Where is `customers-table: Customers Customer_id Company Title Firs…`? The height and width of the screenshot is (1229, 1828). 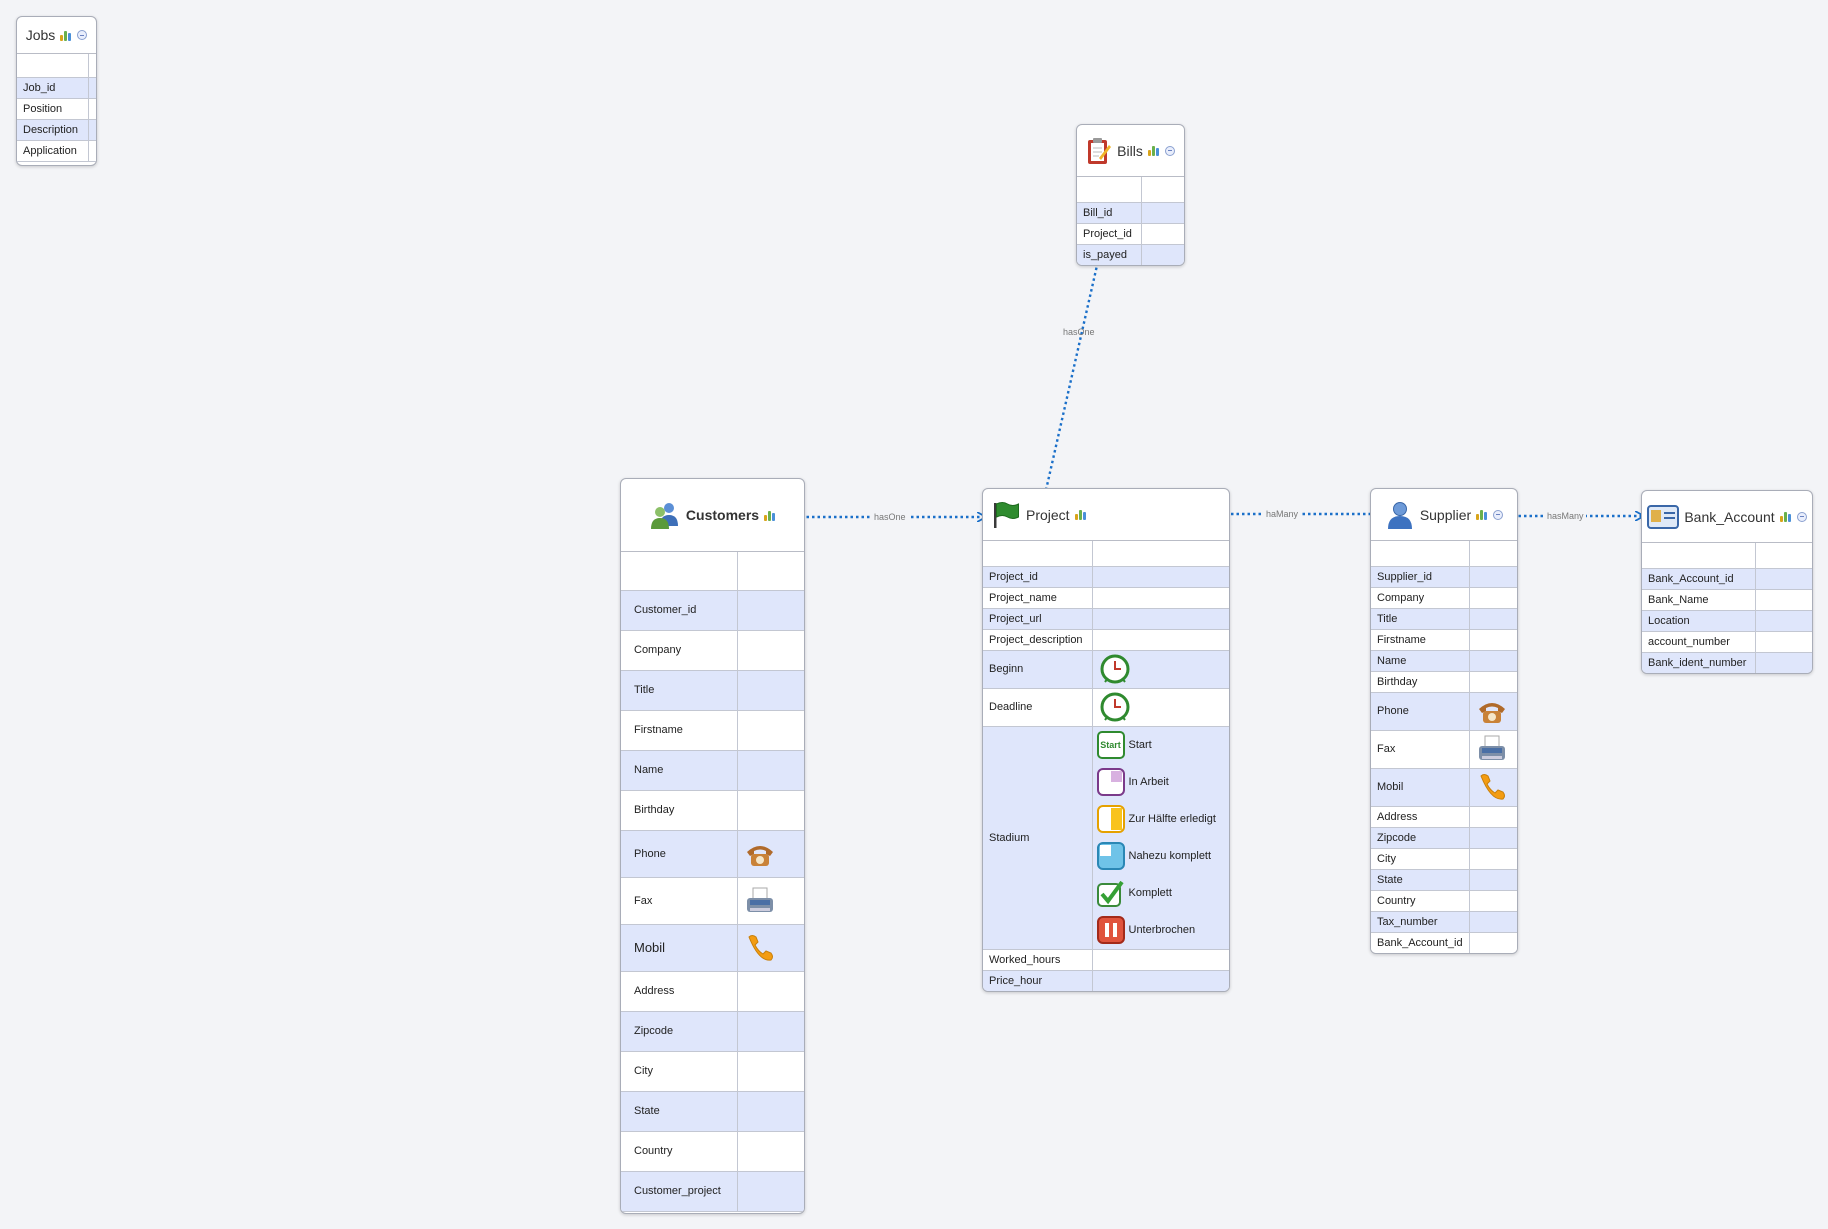 customers-table: Customers Customer_id Company Title Firs… is located at coordinates (712, 846).